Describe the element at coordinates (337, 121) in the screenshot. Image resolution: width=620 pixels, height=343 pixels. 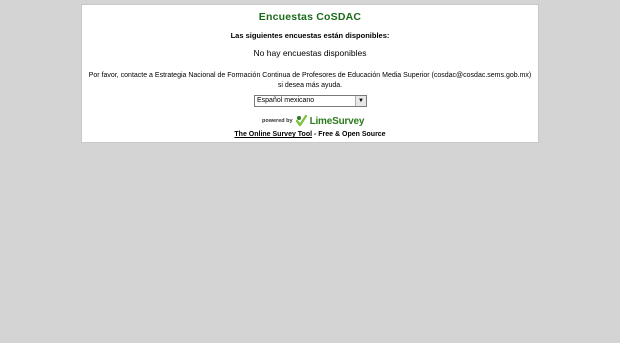
I see `limesurvey-logo-text: LimeSurvey` at that location.